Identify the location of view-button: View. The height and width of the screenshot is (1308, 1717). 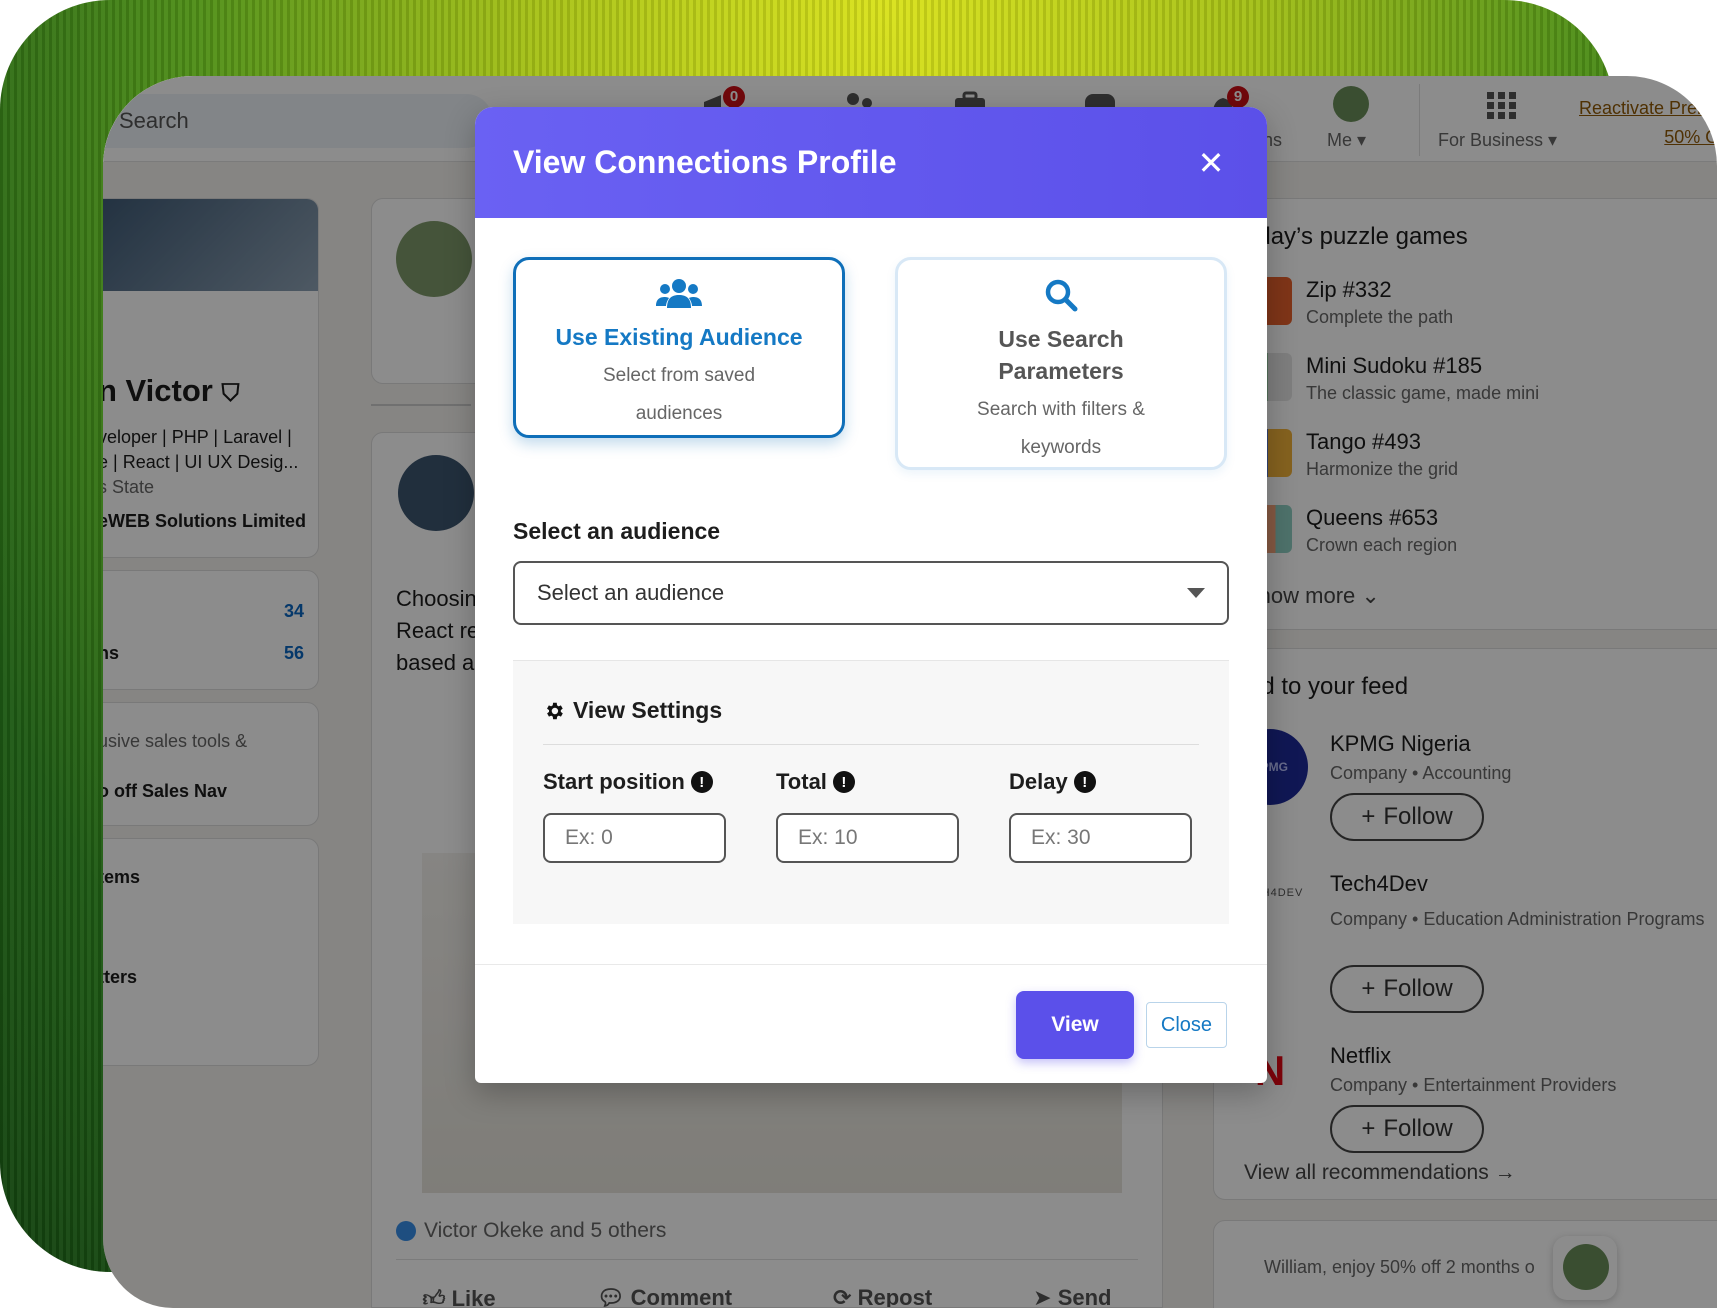
(1075, 1025).